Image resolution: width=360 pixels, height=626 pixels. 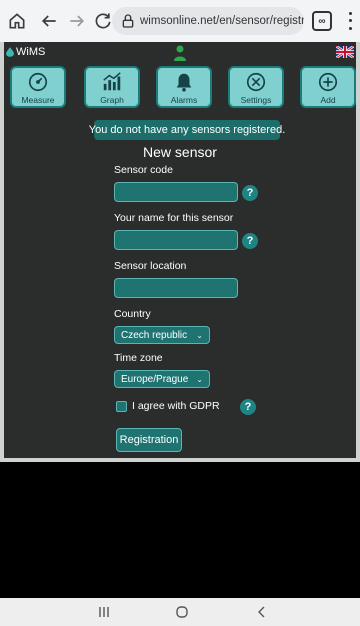 I want to click on brand-name: WiMS, so click(x=31, y=52).